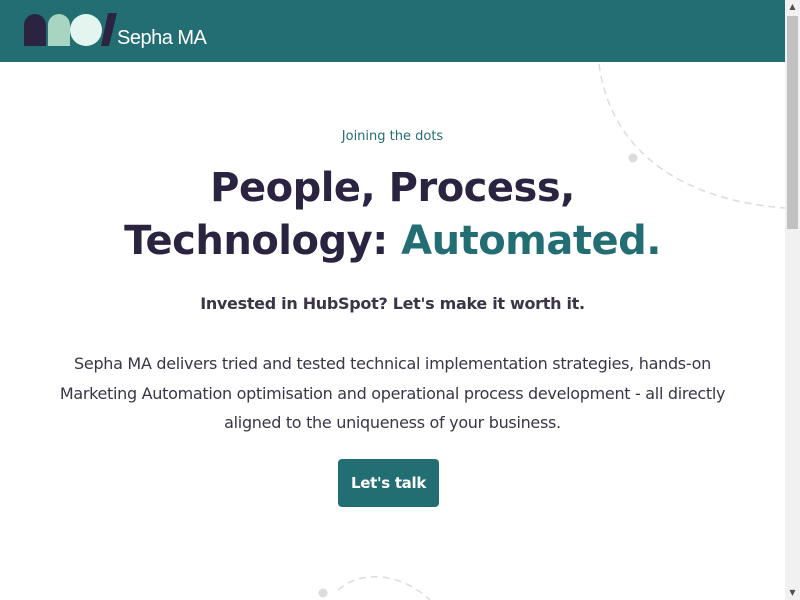 Image resolution: width=800 pixels, height=600 pixels. I want to click on site-header: Sepha MA, so click(392, 31).